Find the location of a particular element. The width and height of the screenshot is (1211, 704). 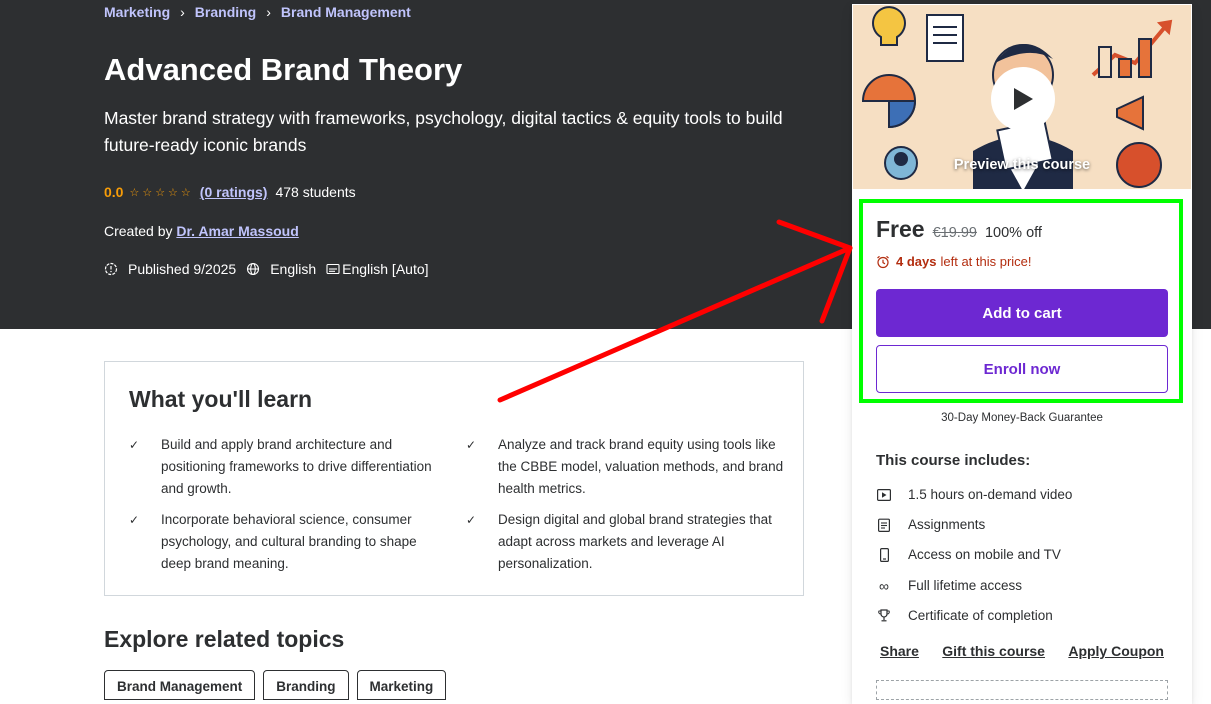

include-item-assignments: Assignments is located at coordinates (930, 524).